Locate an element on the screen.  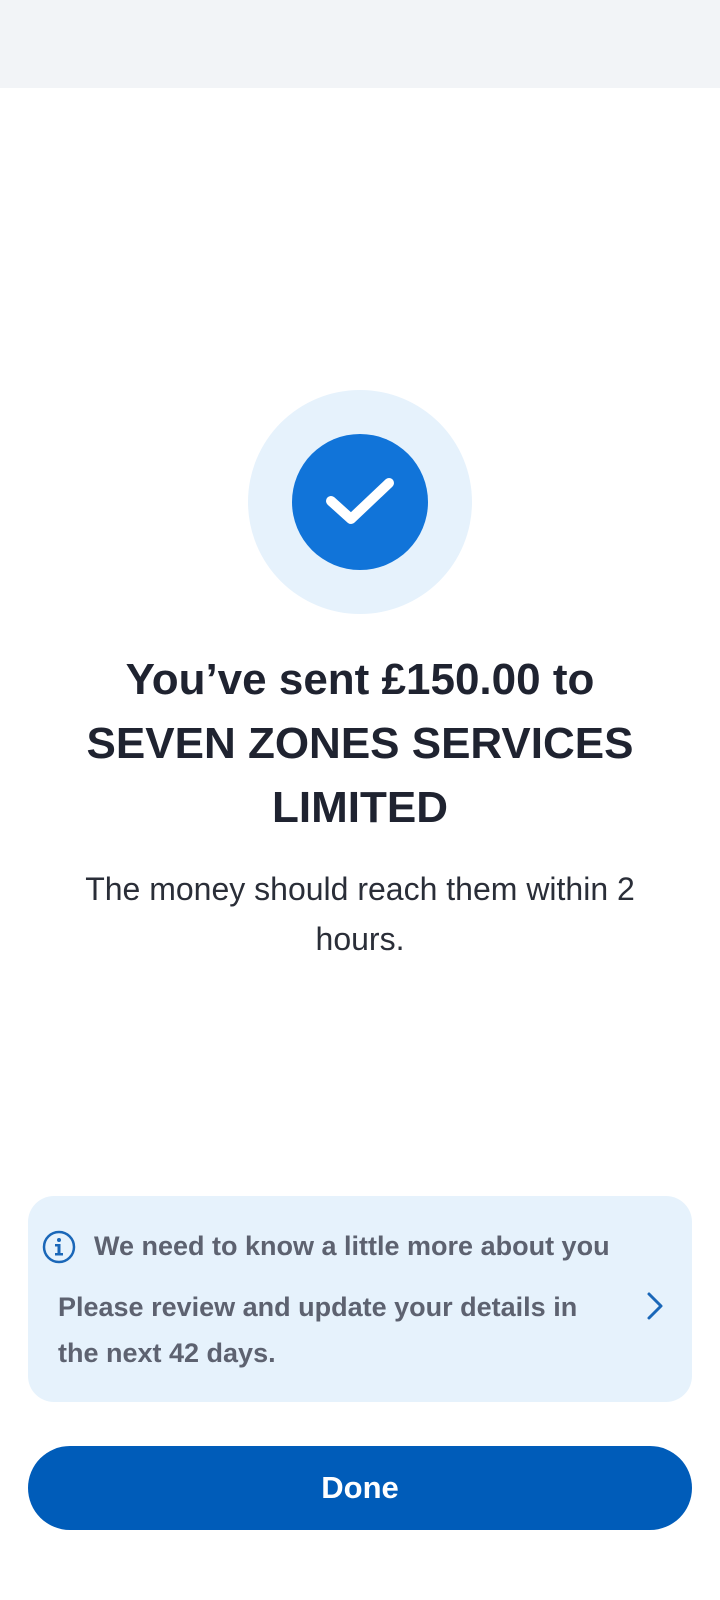
status-bar is located at coordinates (360, 44).